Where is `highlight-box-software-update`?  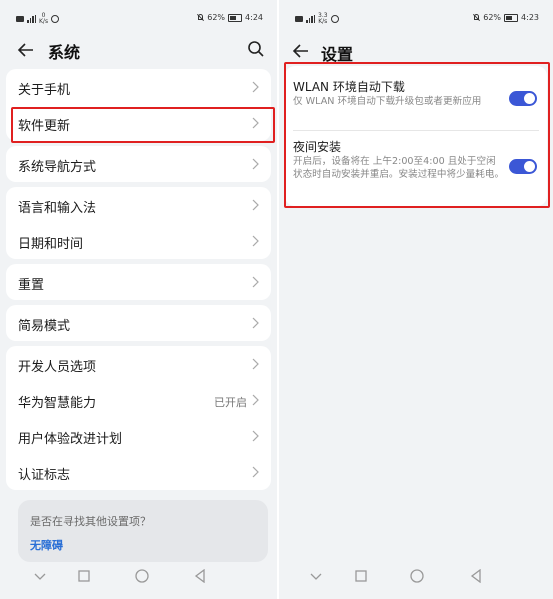
highlight-box-software-update is located at coordinates (143, 125).